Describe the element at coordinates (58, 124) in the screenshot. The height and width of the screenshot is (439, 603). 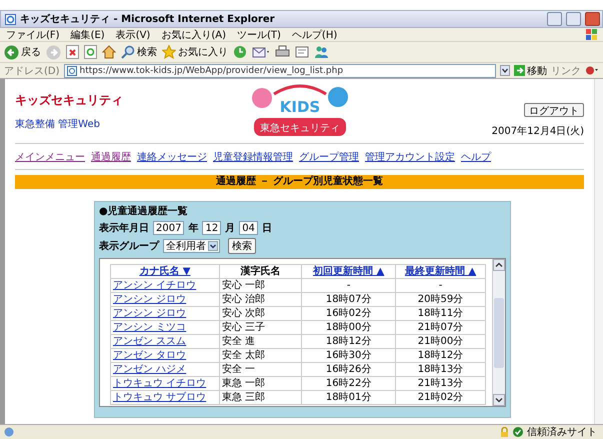
I see `site-subtitle: 東急整備 管理Web` at that location.